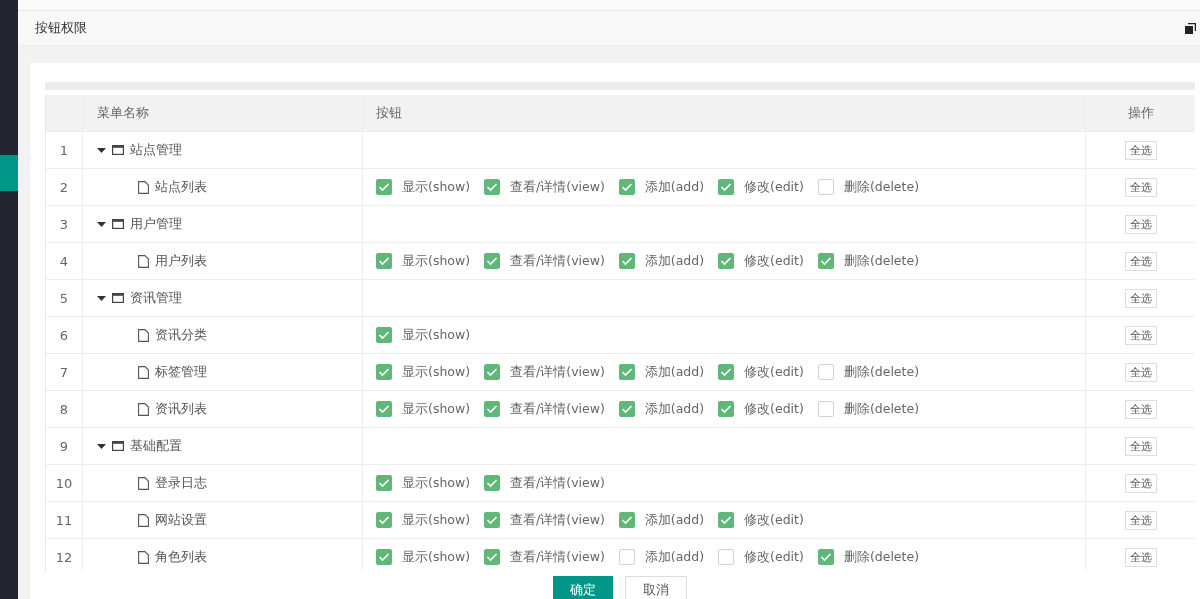 This screenshot has width=1200, height=599. What do you see at coordinates (656, 587) in the screenshot?
I see `cancel-button: 取消` at bounding box center [656, 587].